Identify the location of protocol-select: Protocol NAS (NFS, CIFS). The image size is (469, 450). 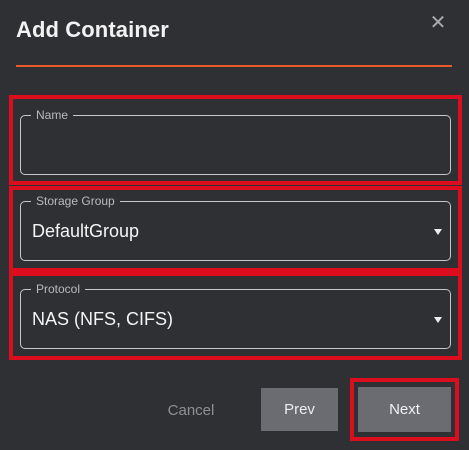
(235, 315).